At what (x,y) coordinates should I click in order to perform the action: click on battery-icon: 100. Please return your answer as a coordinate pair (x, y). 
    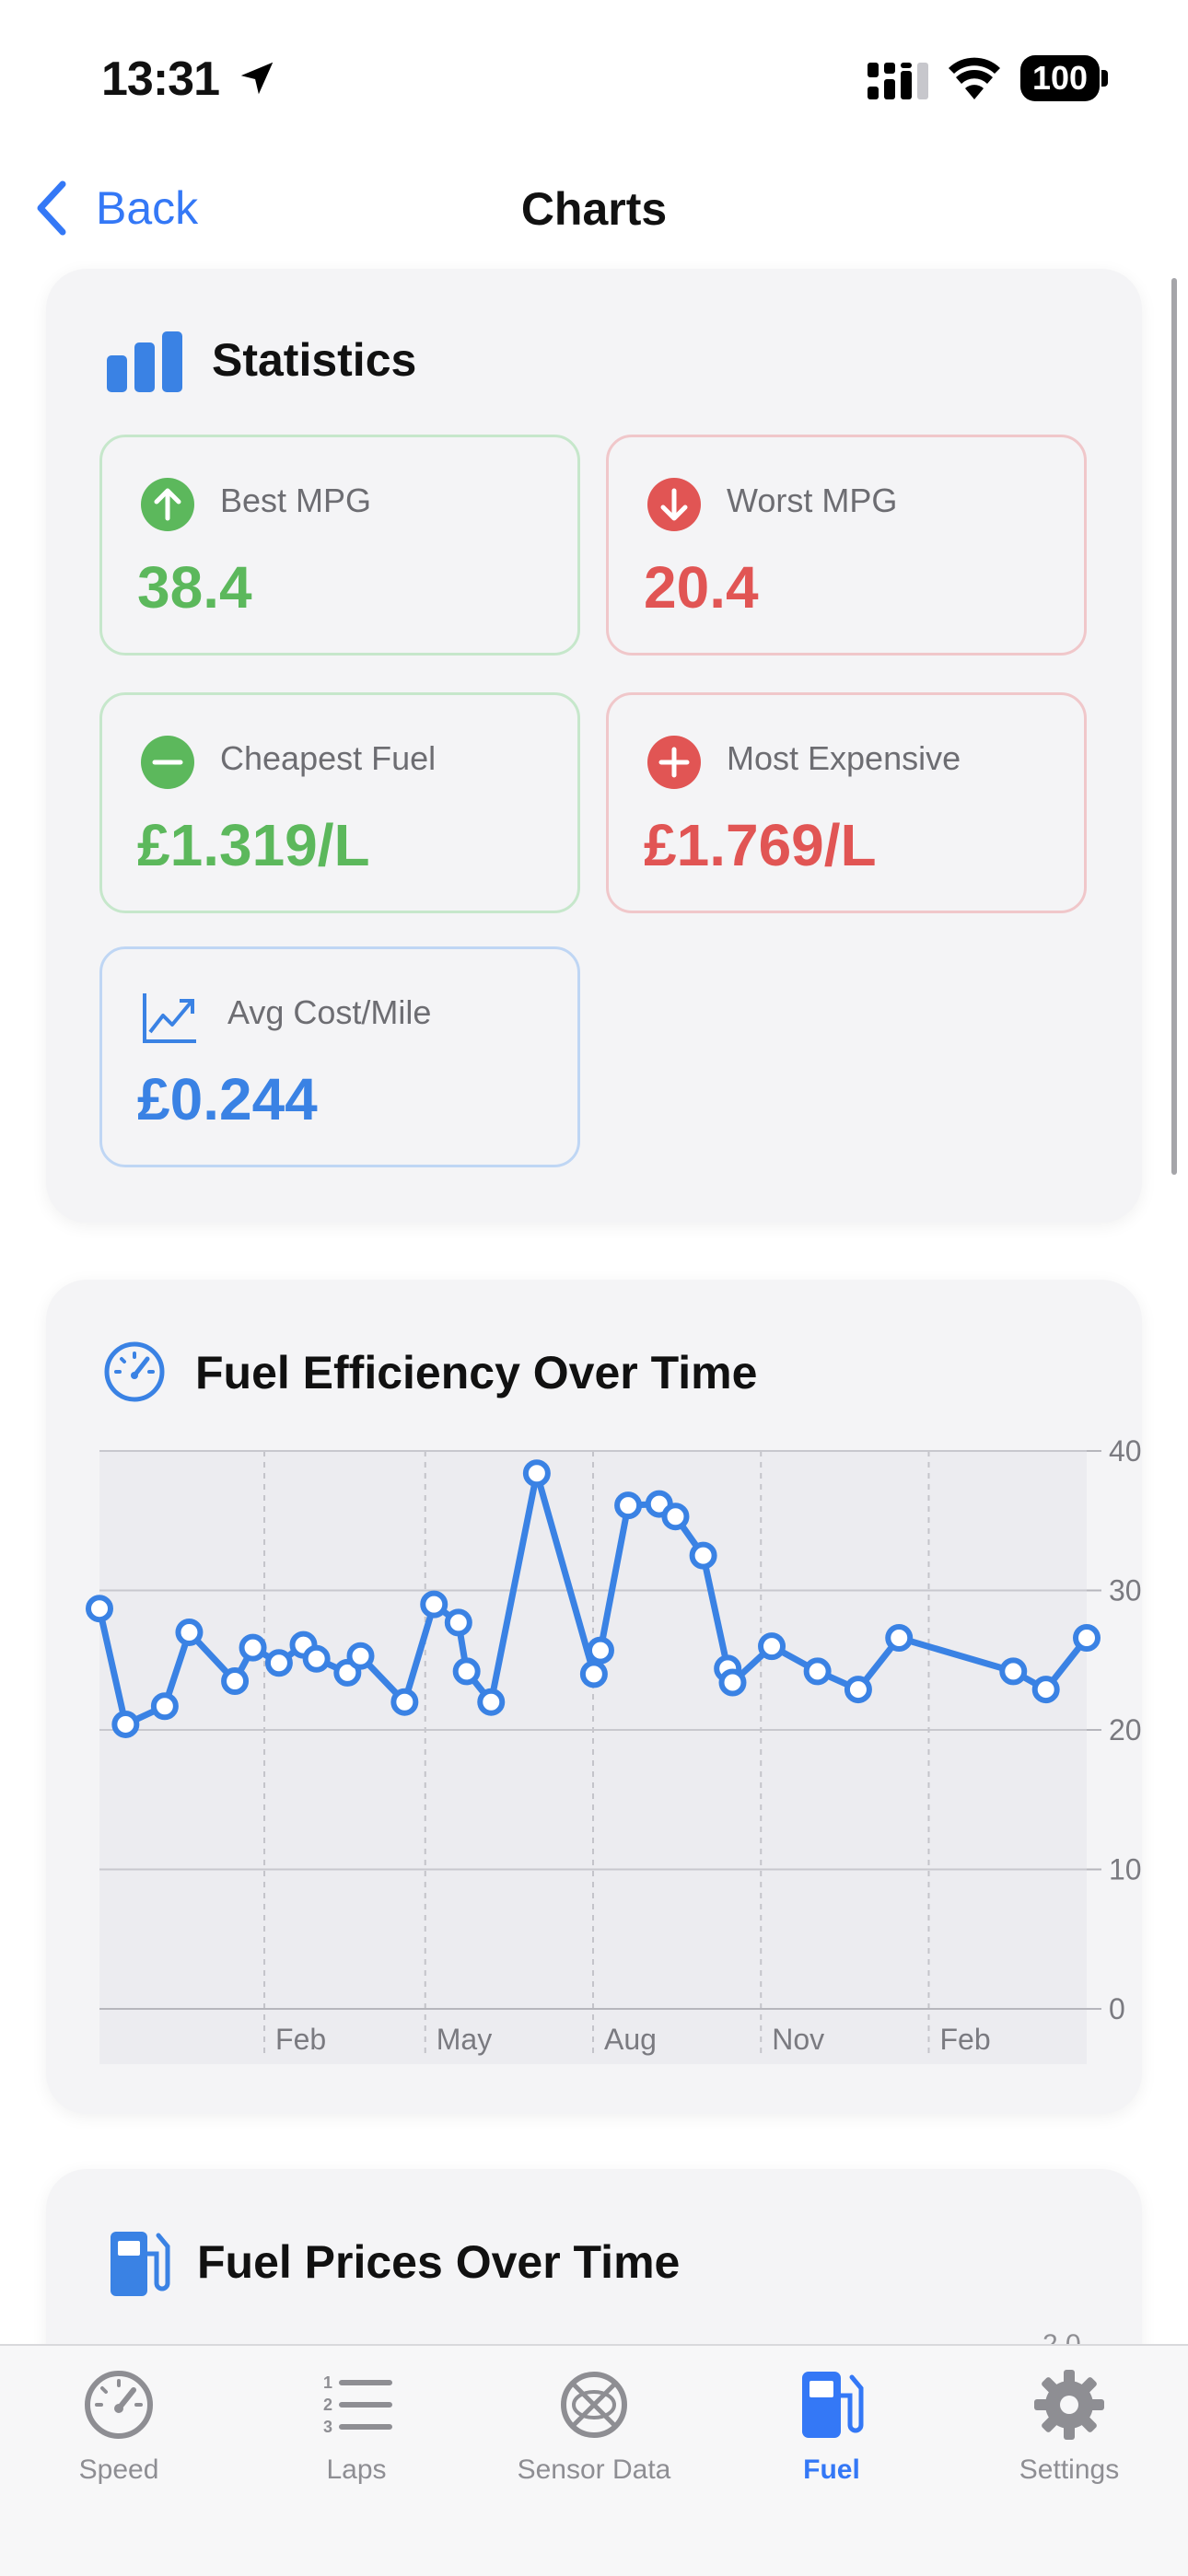
    Looking at the image, I should click on (1064, 79).